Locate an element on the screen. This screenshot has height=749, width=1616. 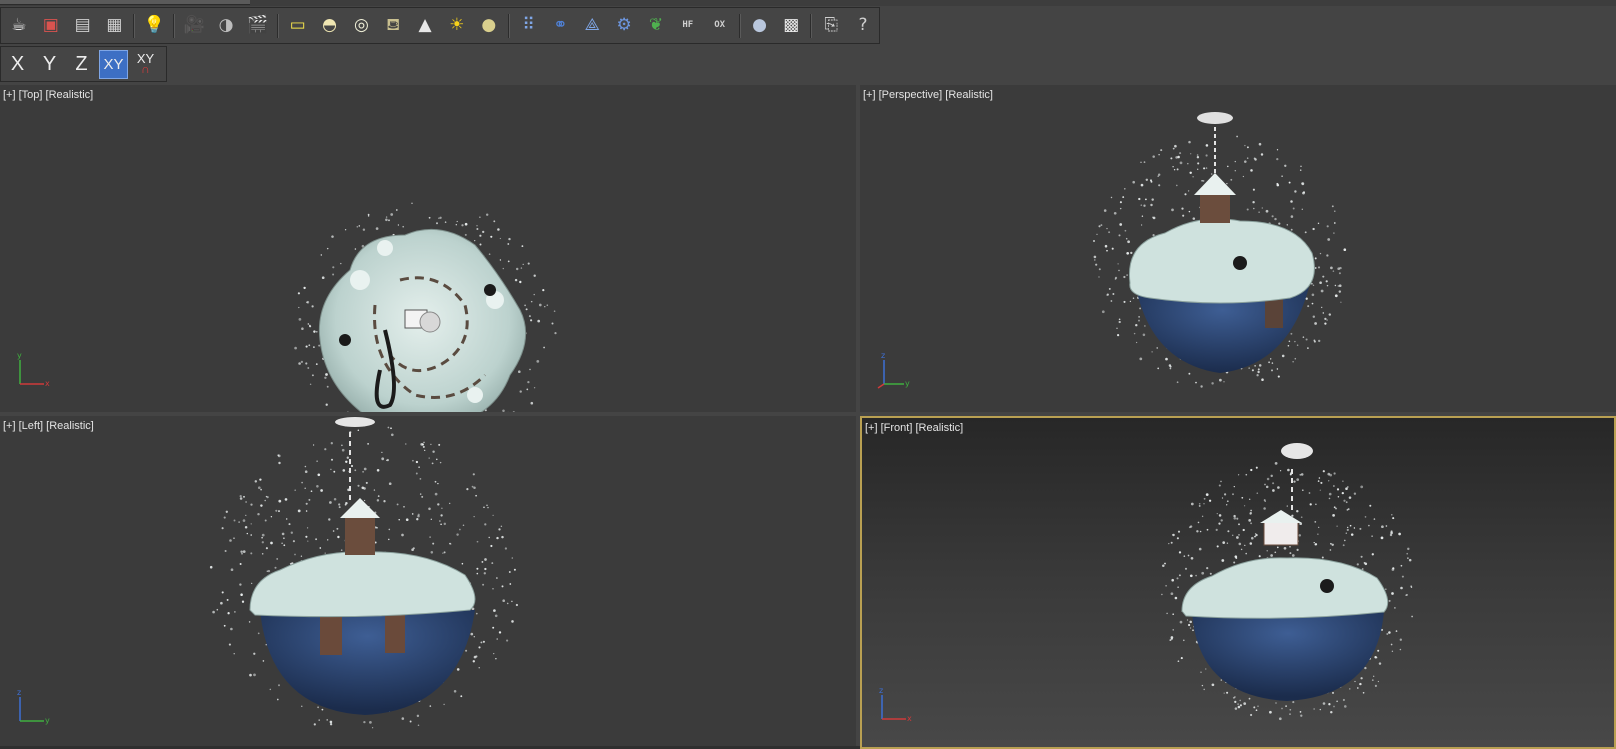
axis-y-button: Y is located at coordinates (49, 64).